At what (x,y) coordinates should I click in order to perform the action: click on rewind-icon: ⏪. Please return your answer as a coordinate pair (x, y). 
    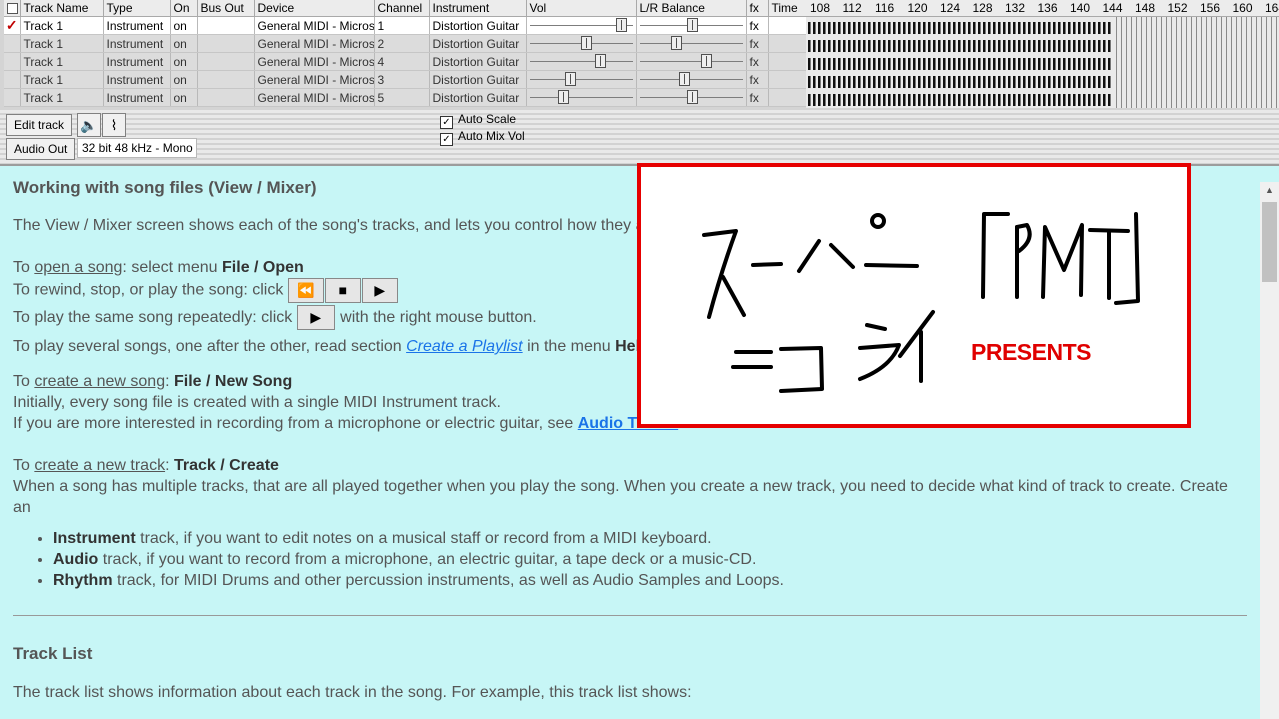
    Looking at the image, I should click on (305, 290).